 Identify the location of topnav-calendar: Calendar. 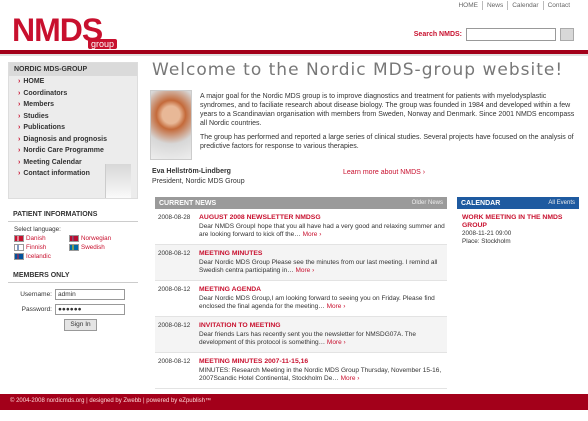
(524, 5).